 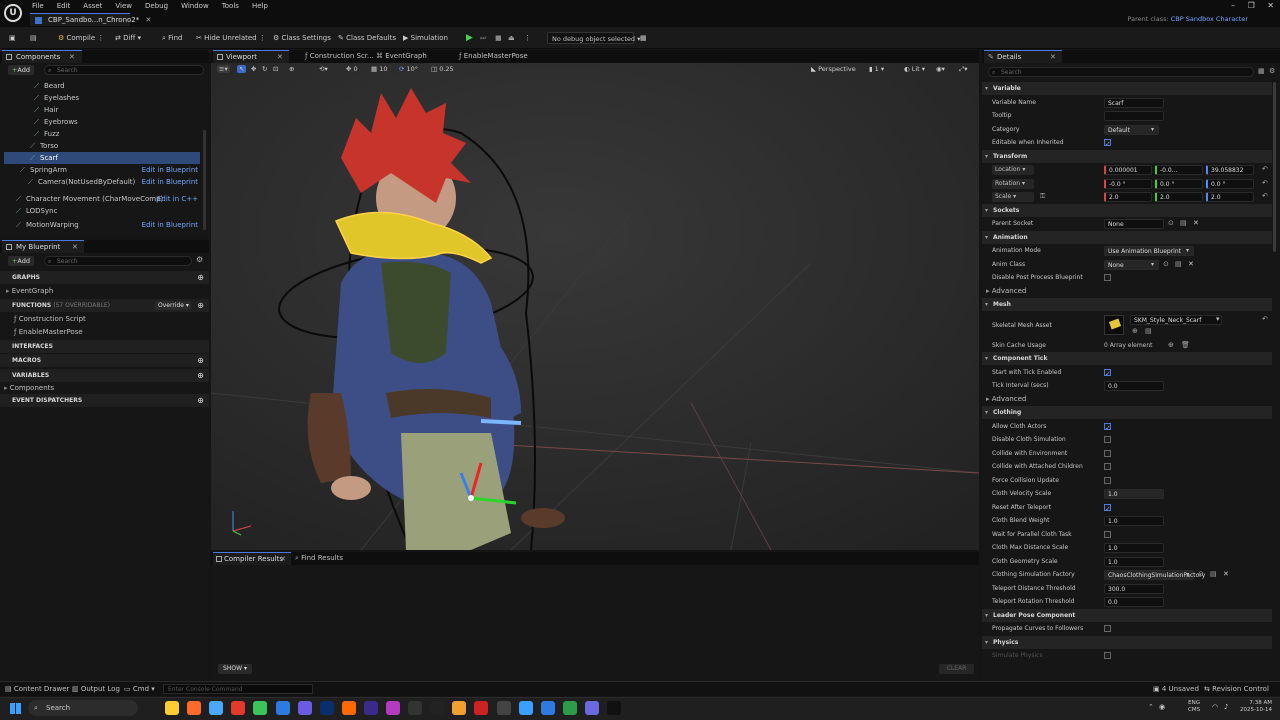 What do you see at coordinates (1171, 346) in the screenshot?
I see `add-element-icon: ⊕` at bounding box center [1171, 346].